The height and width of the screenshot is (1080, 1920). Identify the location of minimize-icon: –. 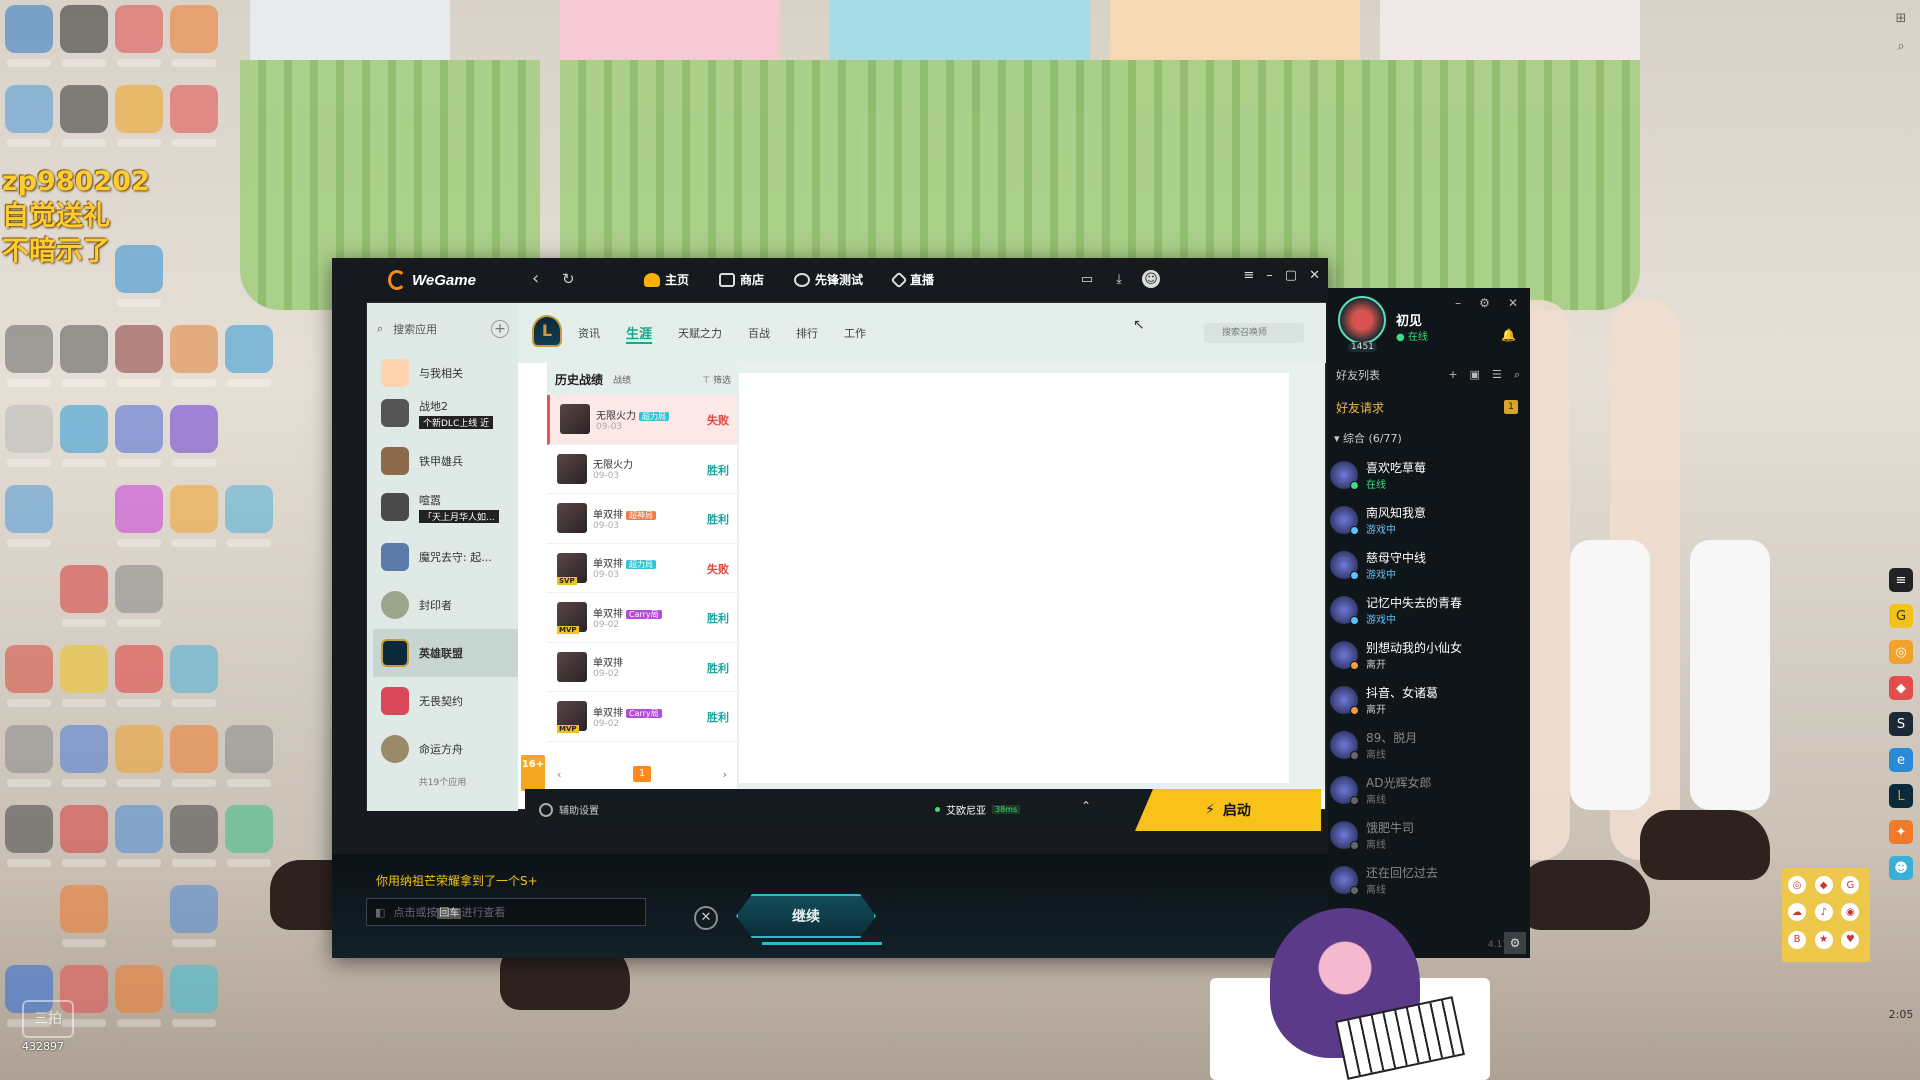
(1269, 275).